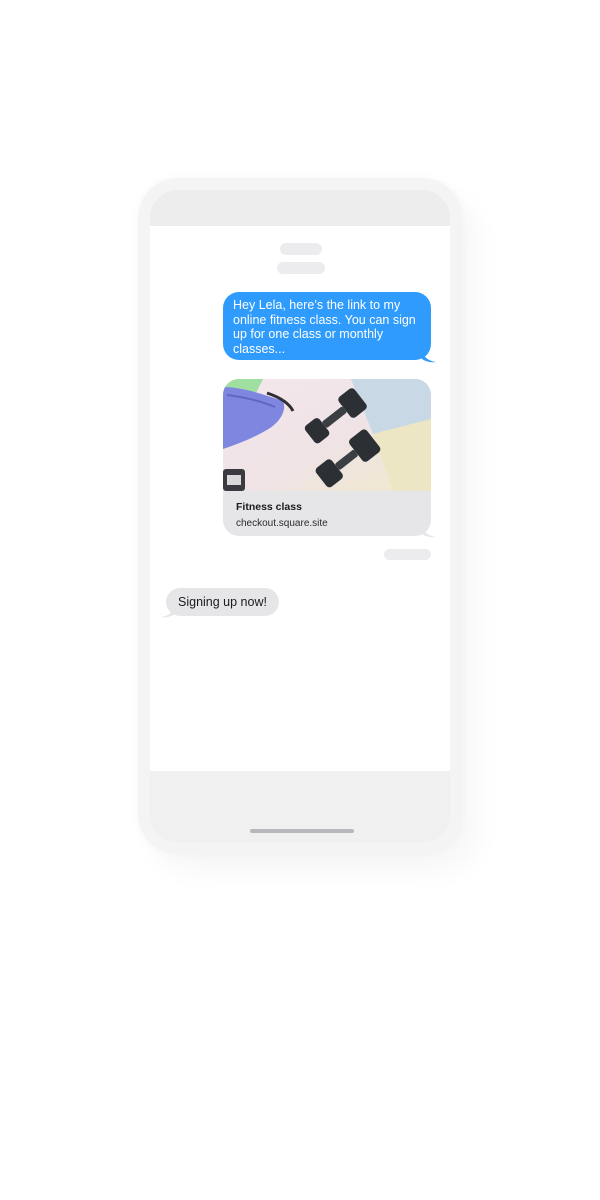  What do you see at coordinates (282, 523) in the screenshot?
I see `link-preview-url: checkout.square.site` at bounding box center [282, 523].